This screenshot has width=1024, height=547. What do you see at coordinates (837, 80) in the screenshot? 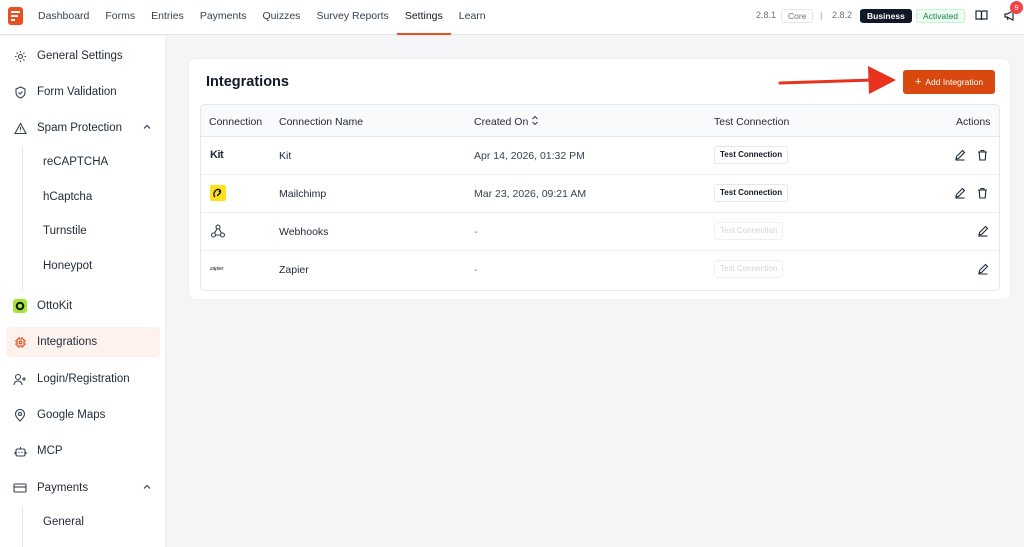
I see `annotation-arrow` at bounding box center [837, 80].